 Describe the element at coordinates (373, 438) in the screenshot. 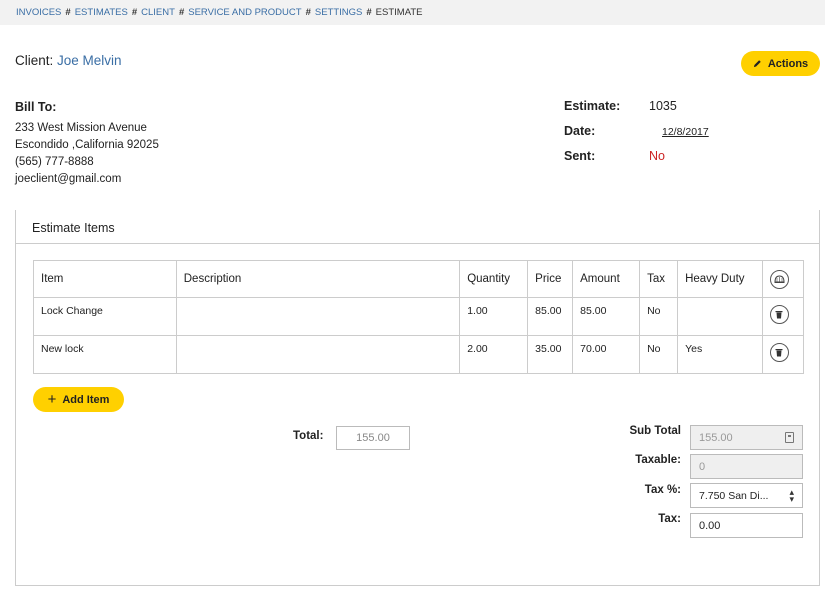

I see `total-field: 155.00` at that location.